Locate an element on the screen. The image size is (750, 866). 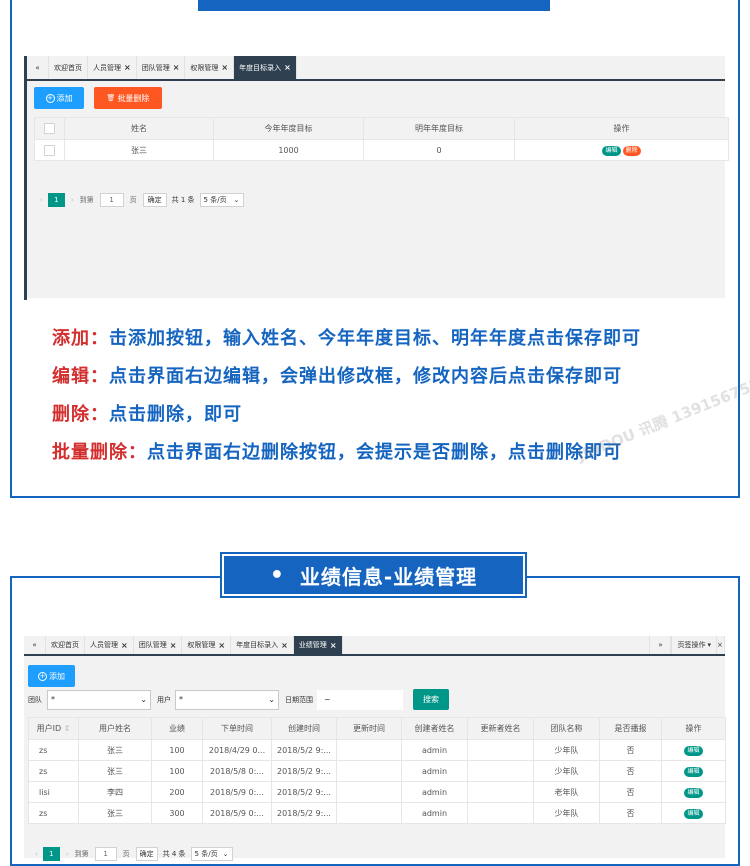
tab-close-all-icon: × is located at coordinates (721, 645).